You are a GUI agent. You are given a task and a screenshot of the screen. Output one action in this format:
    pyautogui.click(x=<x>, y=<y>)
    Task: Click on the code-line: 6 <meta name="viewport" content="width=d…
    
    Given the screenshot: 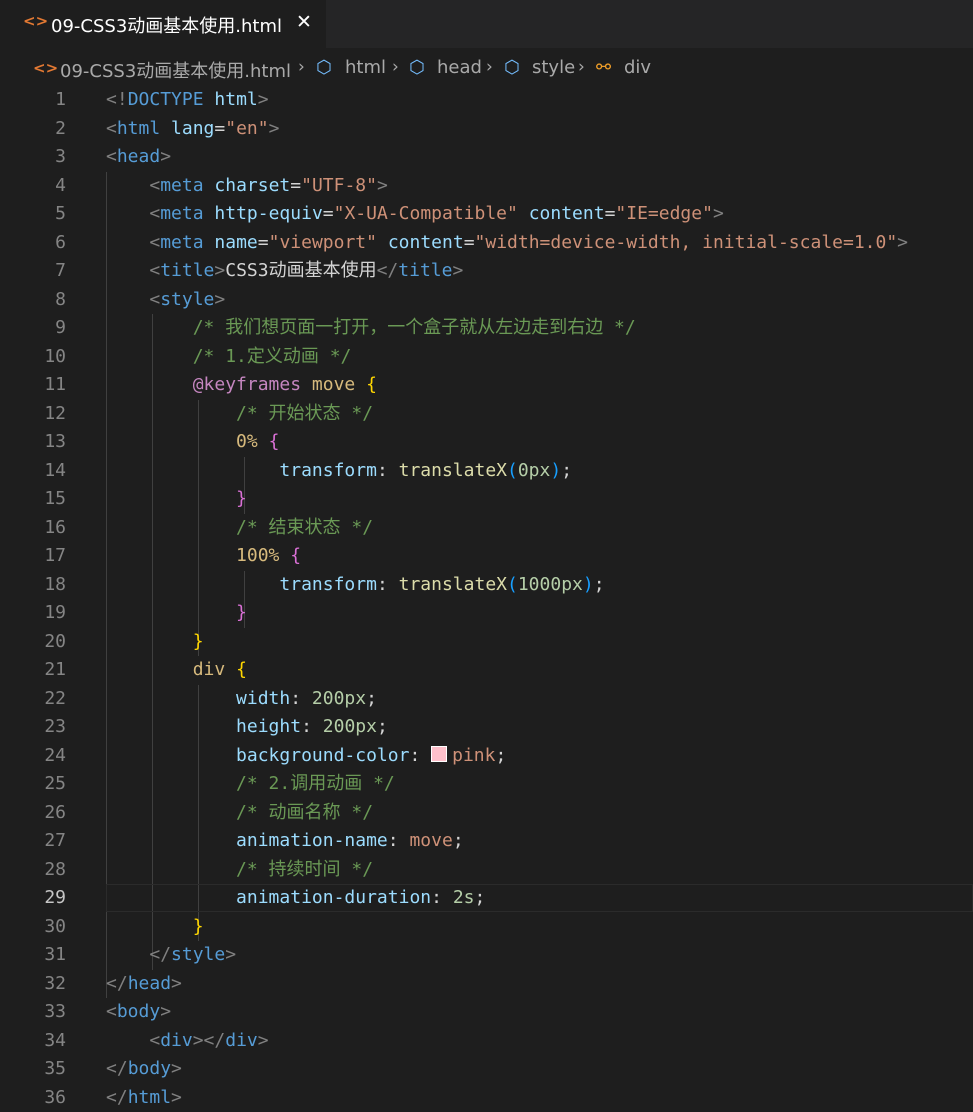 What is the action you would take?
    pyautogui.click(x=486, y=243)
    